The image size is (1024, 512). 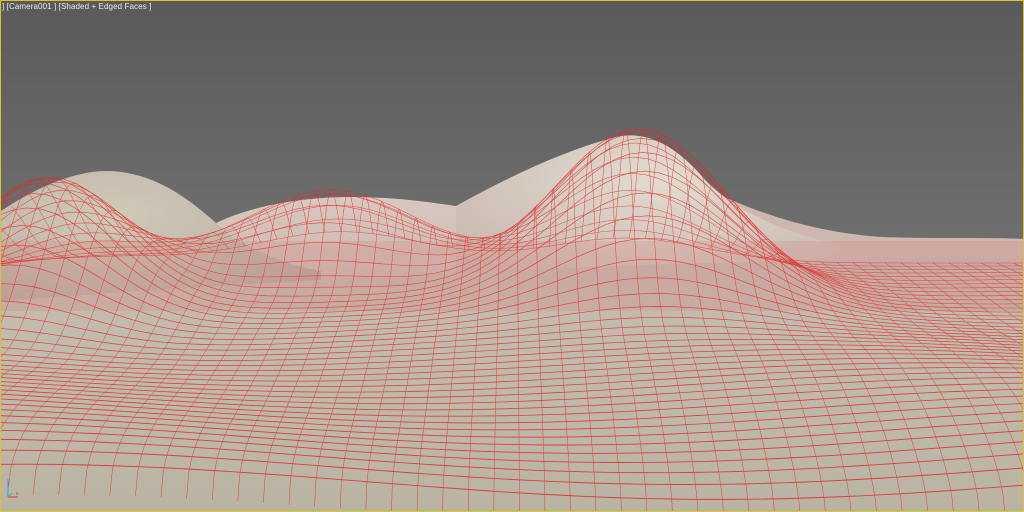 What do you see at coordinates (76, 6) in the screenshot?
I see `viewport-label: ] [Camera001 ] [Shaded + Edged Faces ]` at bounding box center [76, 6].